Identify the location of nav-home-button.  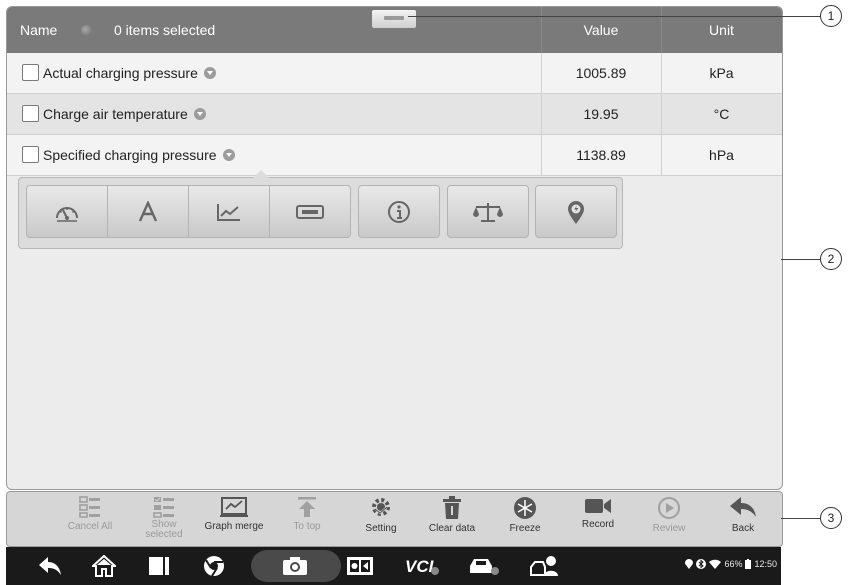
(104, 566).